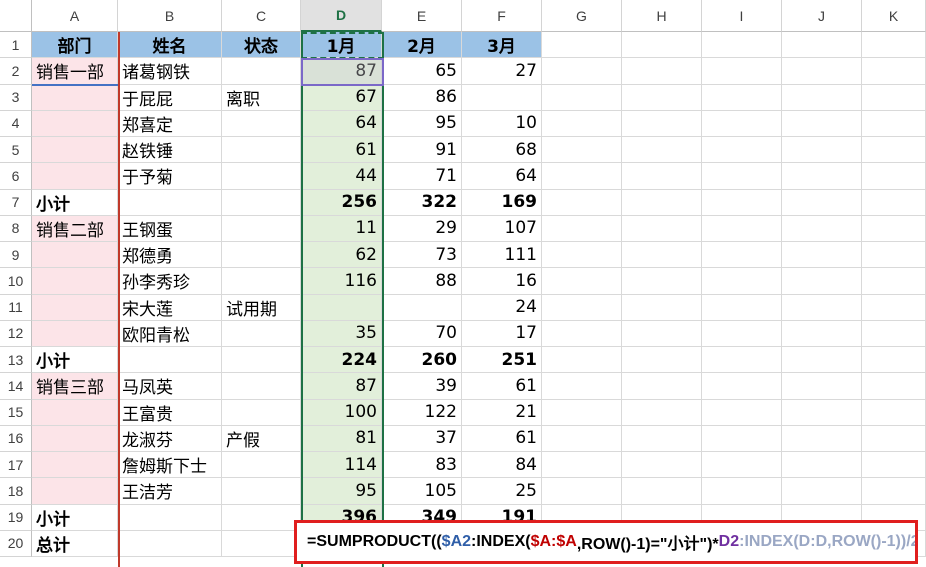 This screenshot has width=926, height=567. I want to click on cell-f1: 3月, so click(502, 45).